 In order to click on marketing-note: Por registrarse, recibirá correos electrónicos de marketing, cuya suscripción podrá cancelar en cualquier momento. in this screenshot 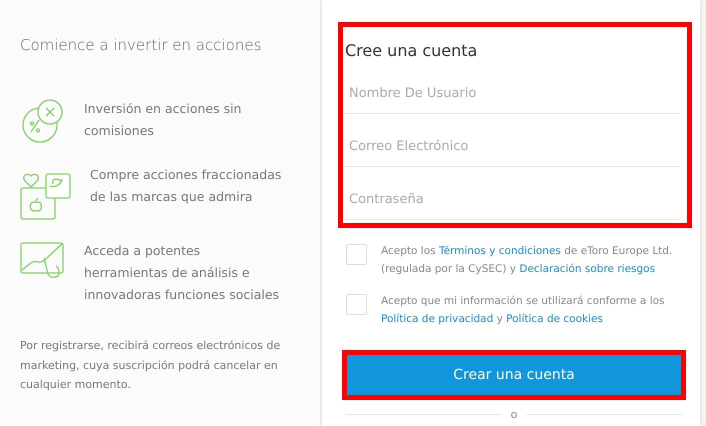, I will do `click(151, 365)`.